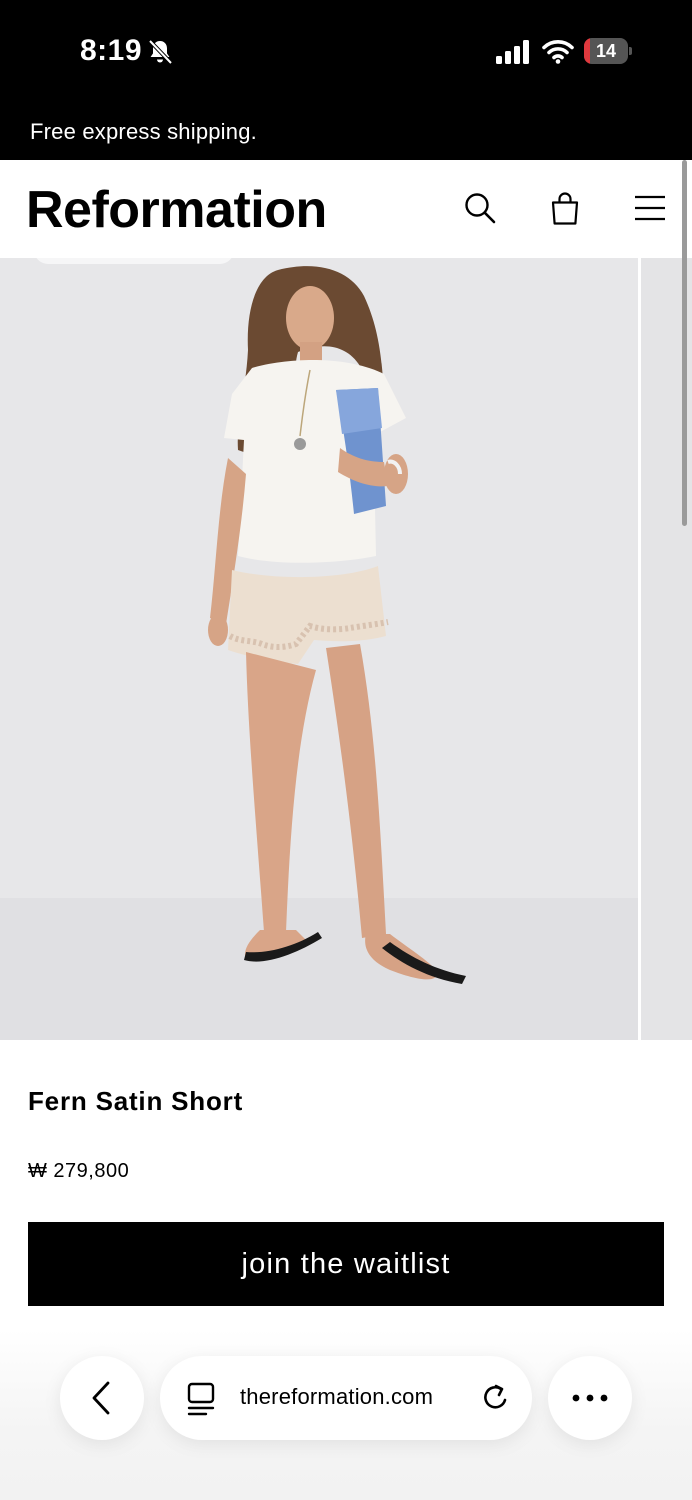 The width and height of the screenshot is (692, 1500). What do you see at coordinates (496, 1398) in the screenshot?
I see `reload-icon` at bounding box center [496, 1398].